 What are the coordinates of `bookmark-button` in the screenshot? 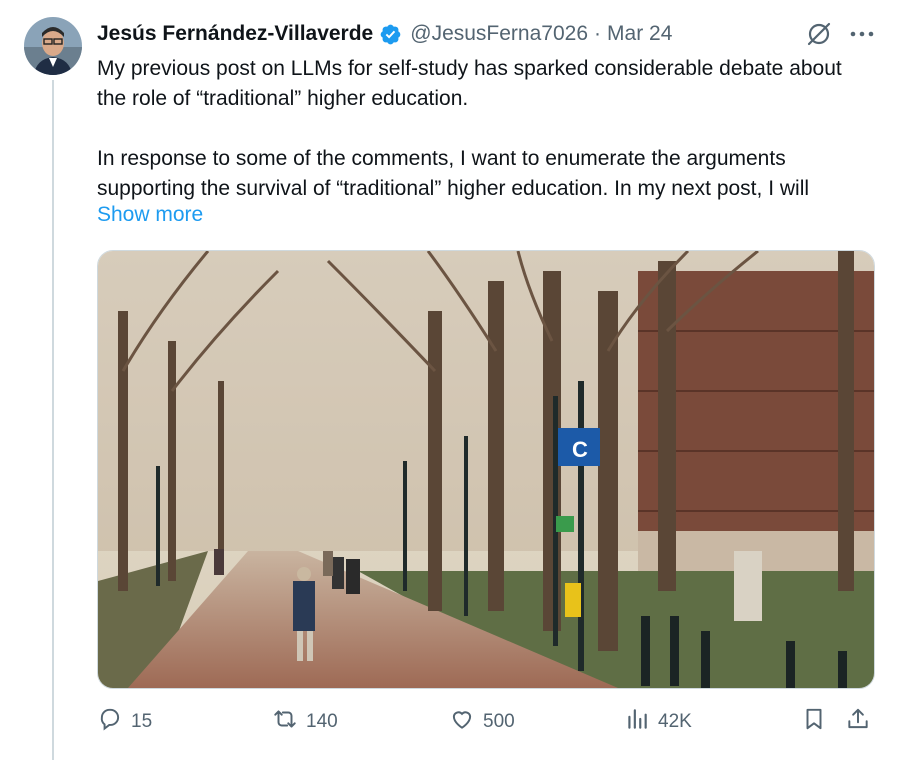 It's located at (814, 722).